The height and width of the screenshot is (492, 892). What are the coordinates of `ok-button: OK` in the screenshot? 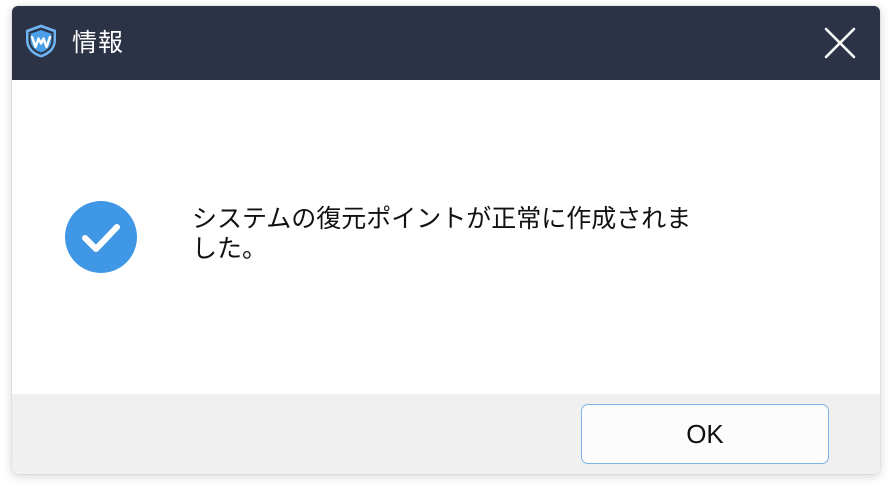 It's located at (705, 434).